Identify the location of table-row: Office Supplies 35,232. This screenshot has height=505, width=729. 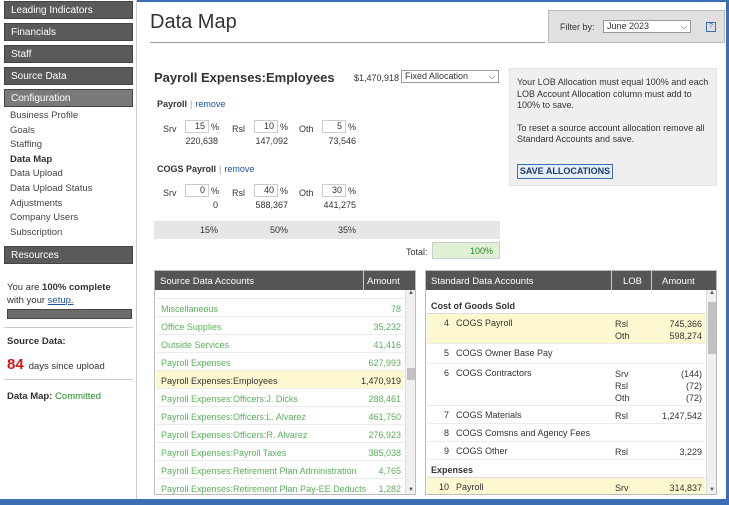
(280, 326).